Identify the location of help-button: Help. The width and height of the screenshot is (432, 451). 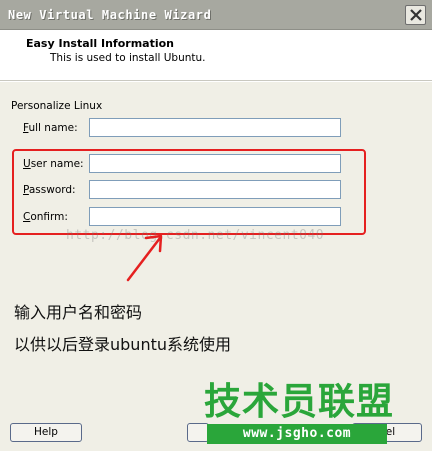
(46, 432).